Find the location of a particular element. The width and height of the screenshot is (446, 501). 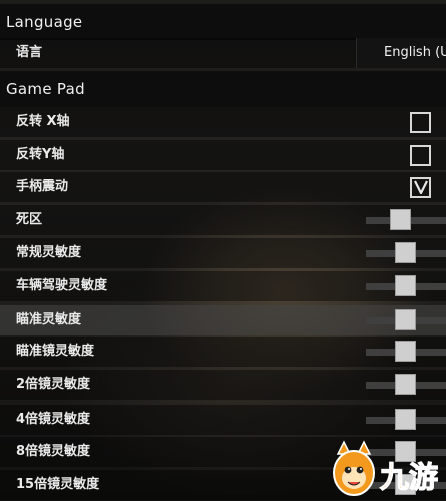

setting-label: 8倍镜灵敏度 is located at coordinates (53, 451).